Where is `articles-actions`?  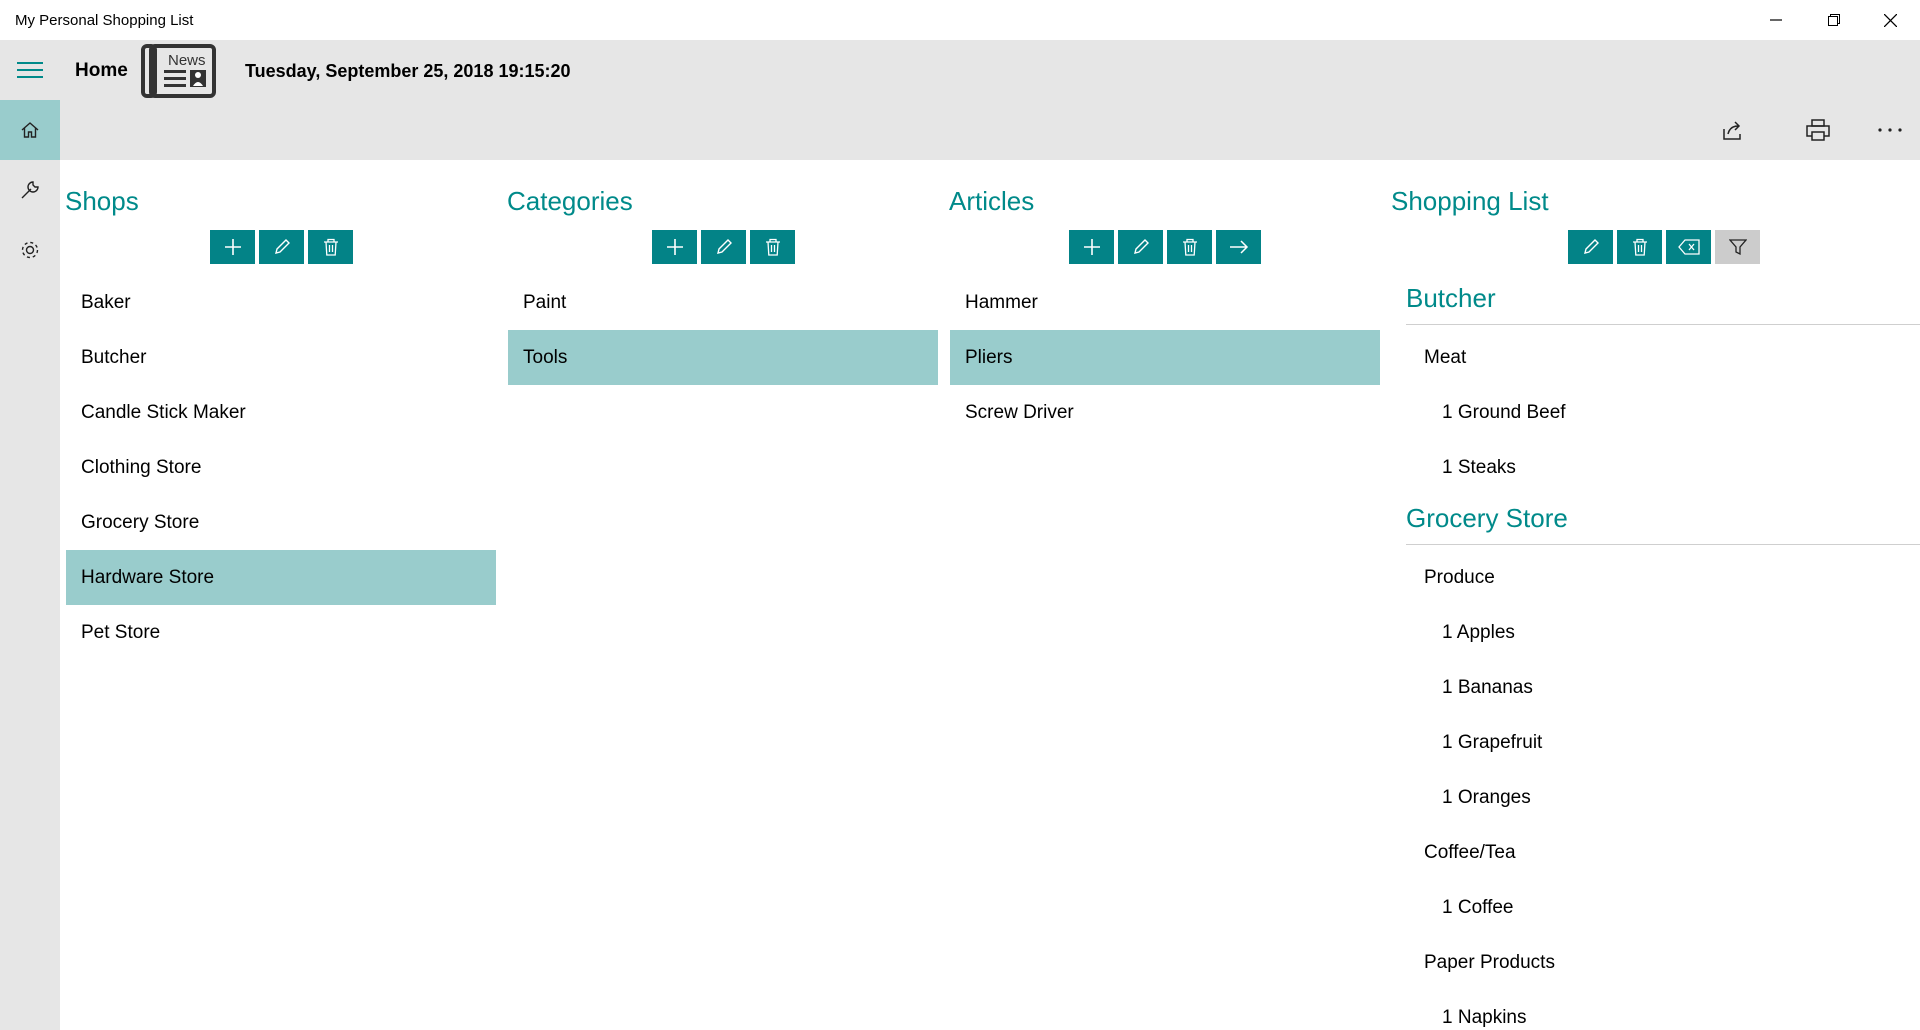
articles-actions is located at coordinates (1165, 247).